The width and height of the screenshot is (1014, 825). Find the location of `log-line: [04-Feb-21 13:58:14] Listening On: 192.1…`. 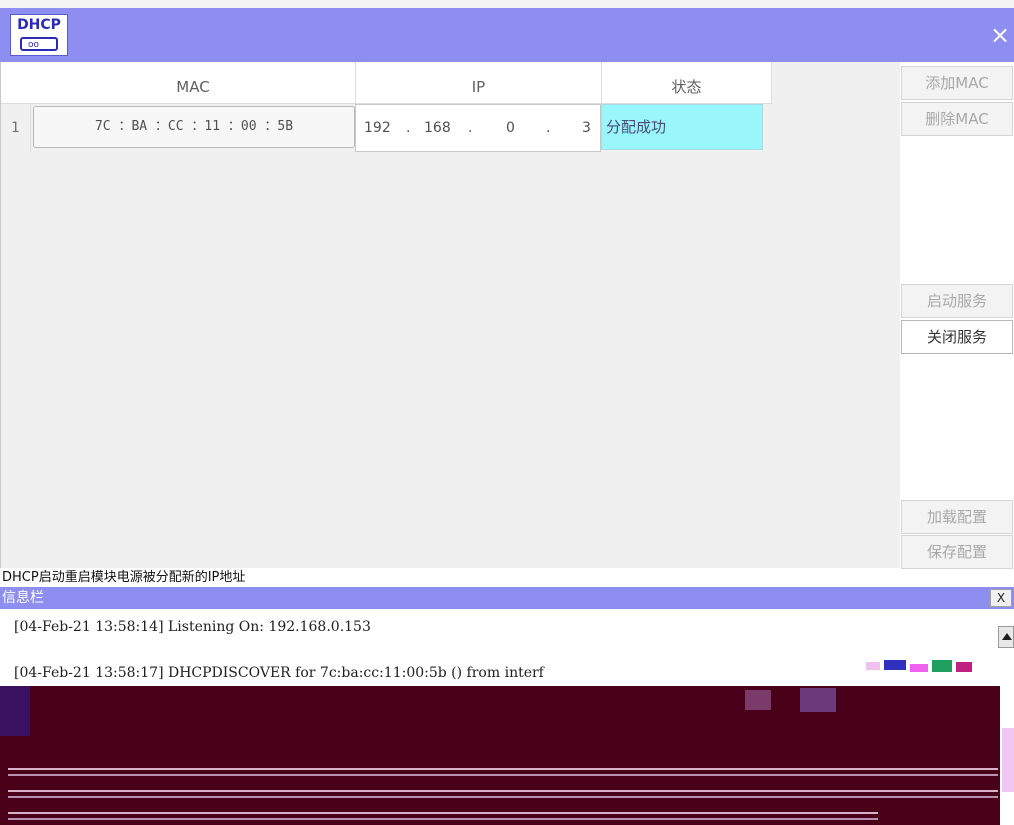

log-line: [04-Feb-21 13:58:14] Listening On: 192.1… is located at coordinates (192, 627).